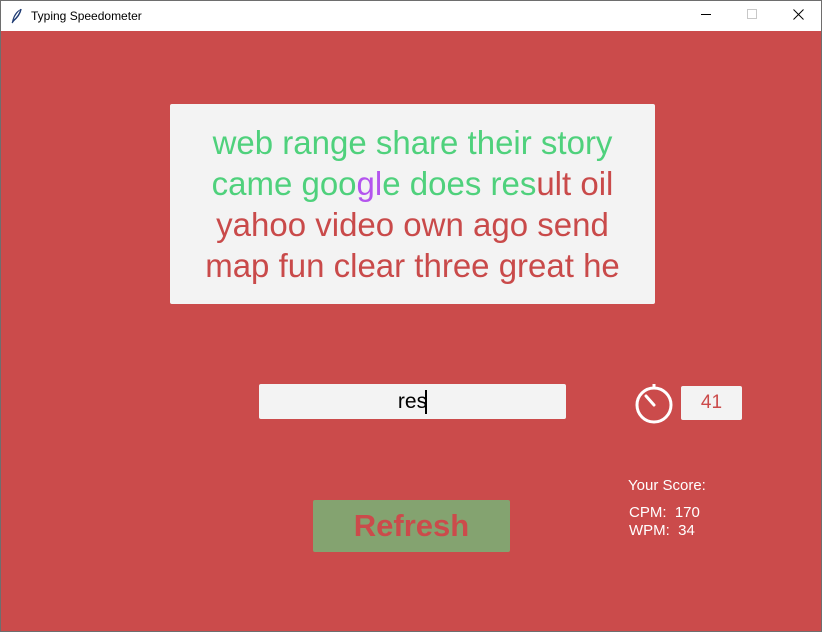 This screenshot has width=822, height=632. I want to click on passage-segment-todo: ult oil, so click(575, 183).